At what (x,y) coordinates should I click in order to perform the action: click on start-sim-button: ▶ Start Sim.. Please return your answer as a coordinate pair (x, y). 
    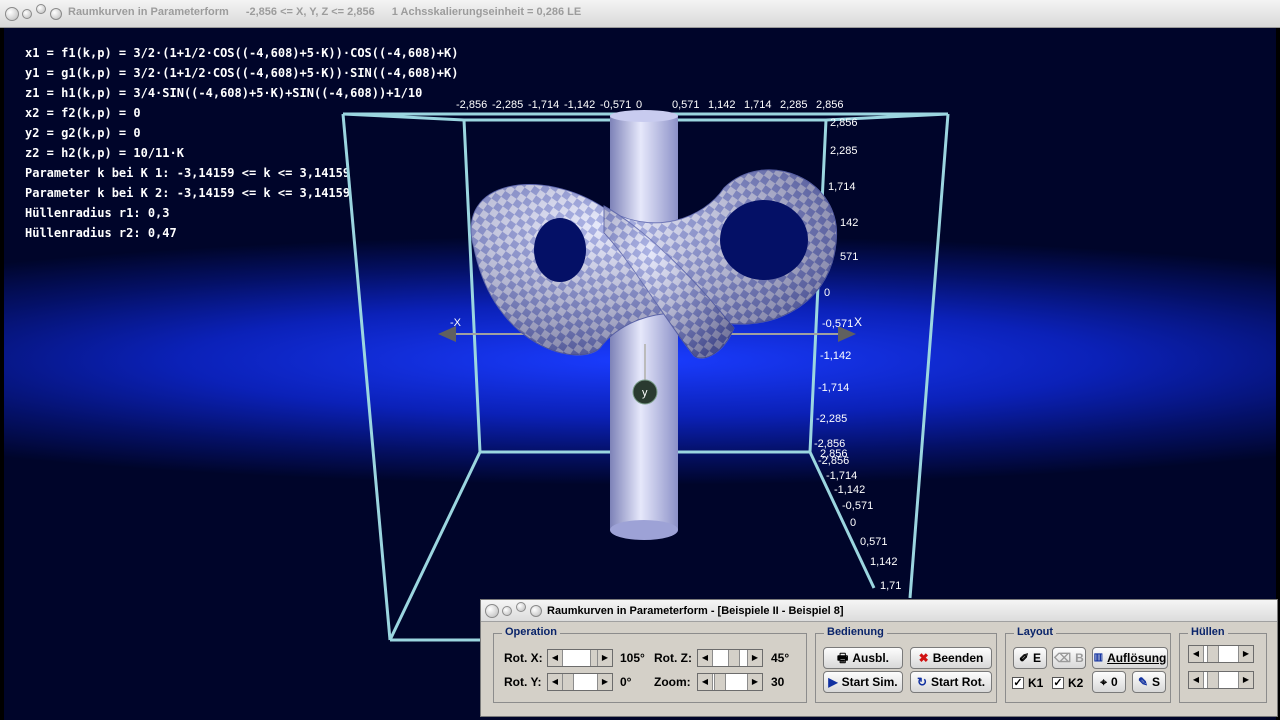
    Looking at the image, I should click on (863, 682).